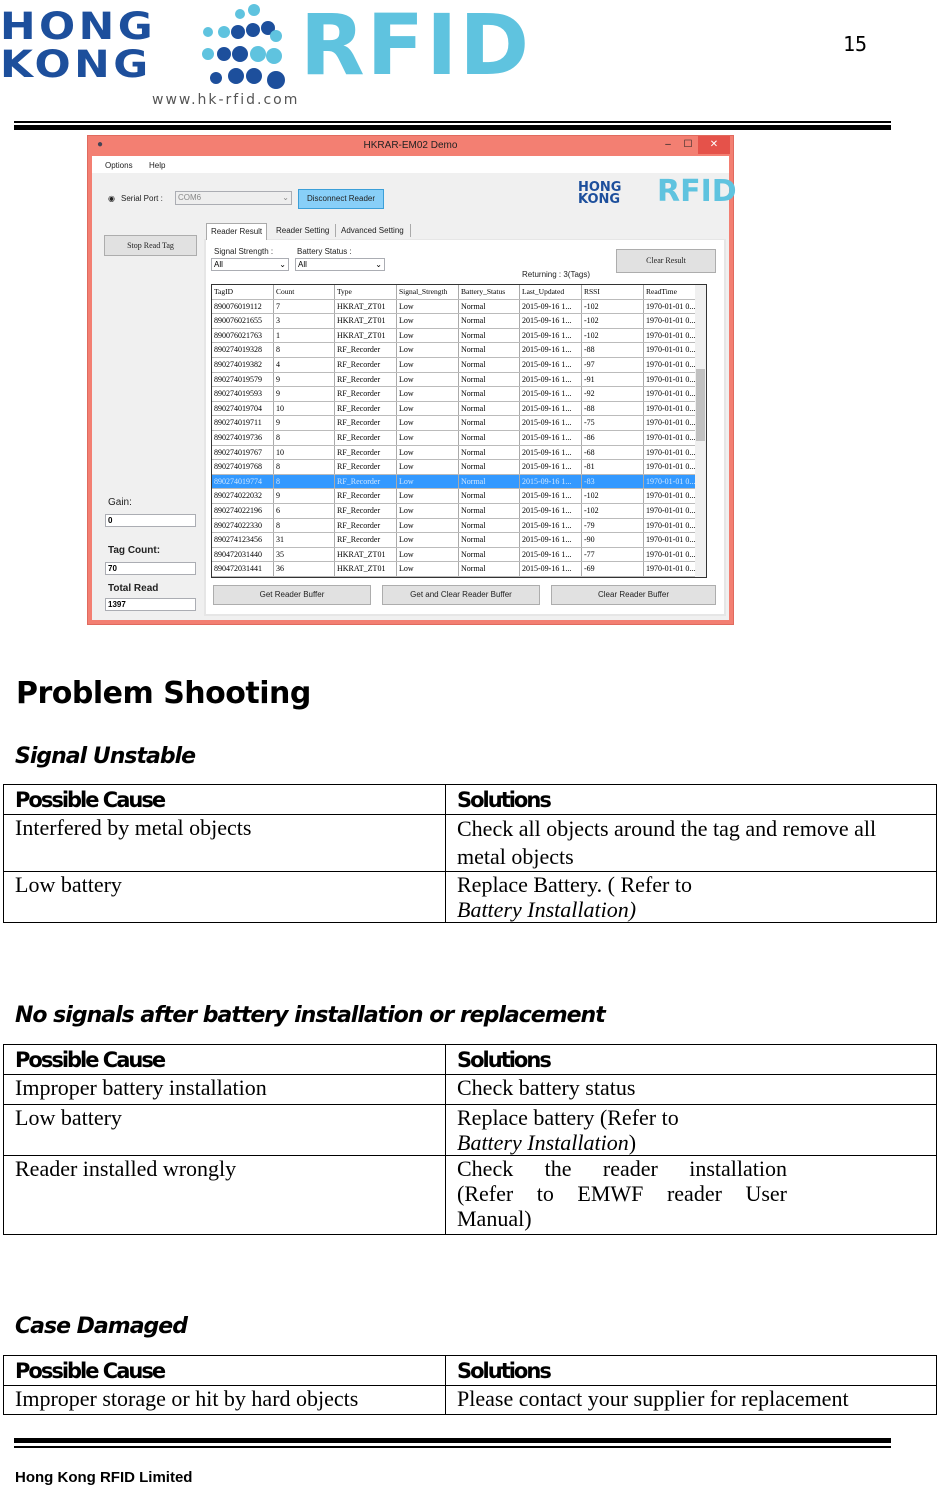  What do you see at coordinates (237, 231) in the screenshot?
I see `tab-reader-result: Reader Result` at bounding box center [237, 231].